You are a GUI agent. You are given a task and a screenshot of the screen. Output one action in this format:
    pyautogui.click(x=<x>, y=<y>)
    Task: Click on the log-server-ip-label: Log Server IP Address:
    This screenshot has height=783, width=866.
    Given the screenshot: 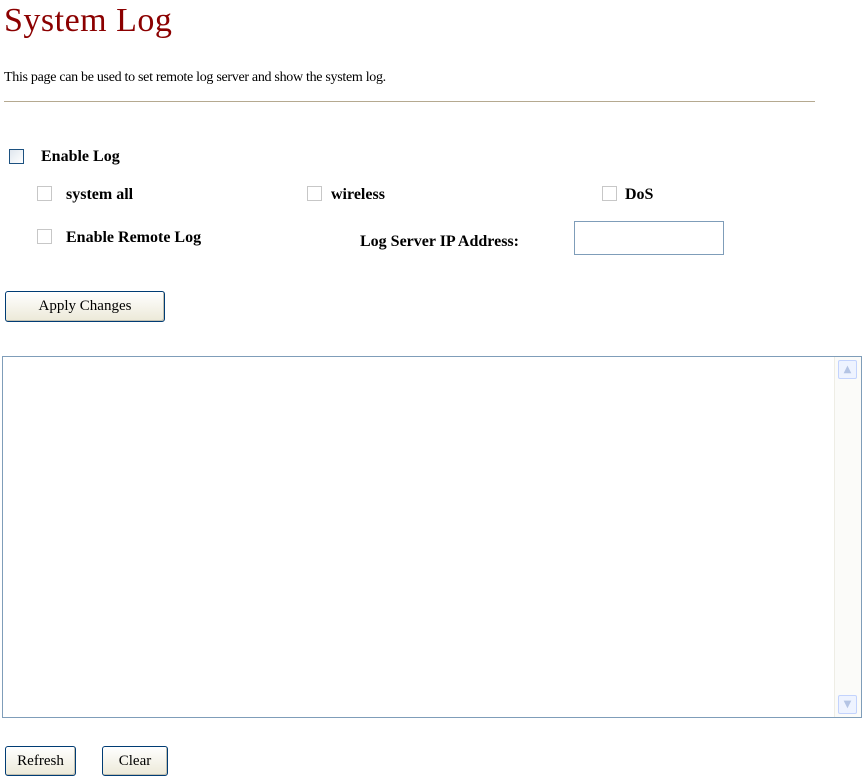 What is the action you would take?
    pyautogui.click(x=439, y=241)
    